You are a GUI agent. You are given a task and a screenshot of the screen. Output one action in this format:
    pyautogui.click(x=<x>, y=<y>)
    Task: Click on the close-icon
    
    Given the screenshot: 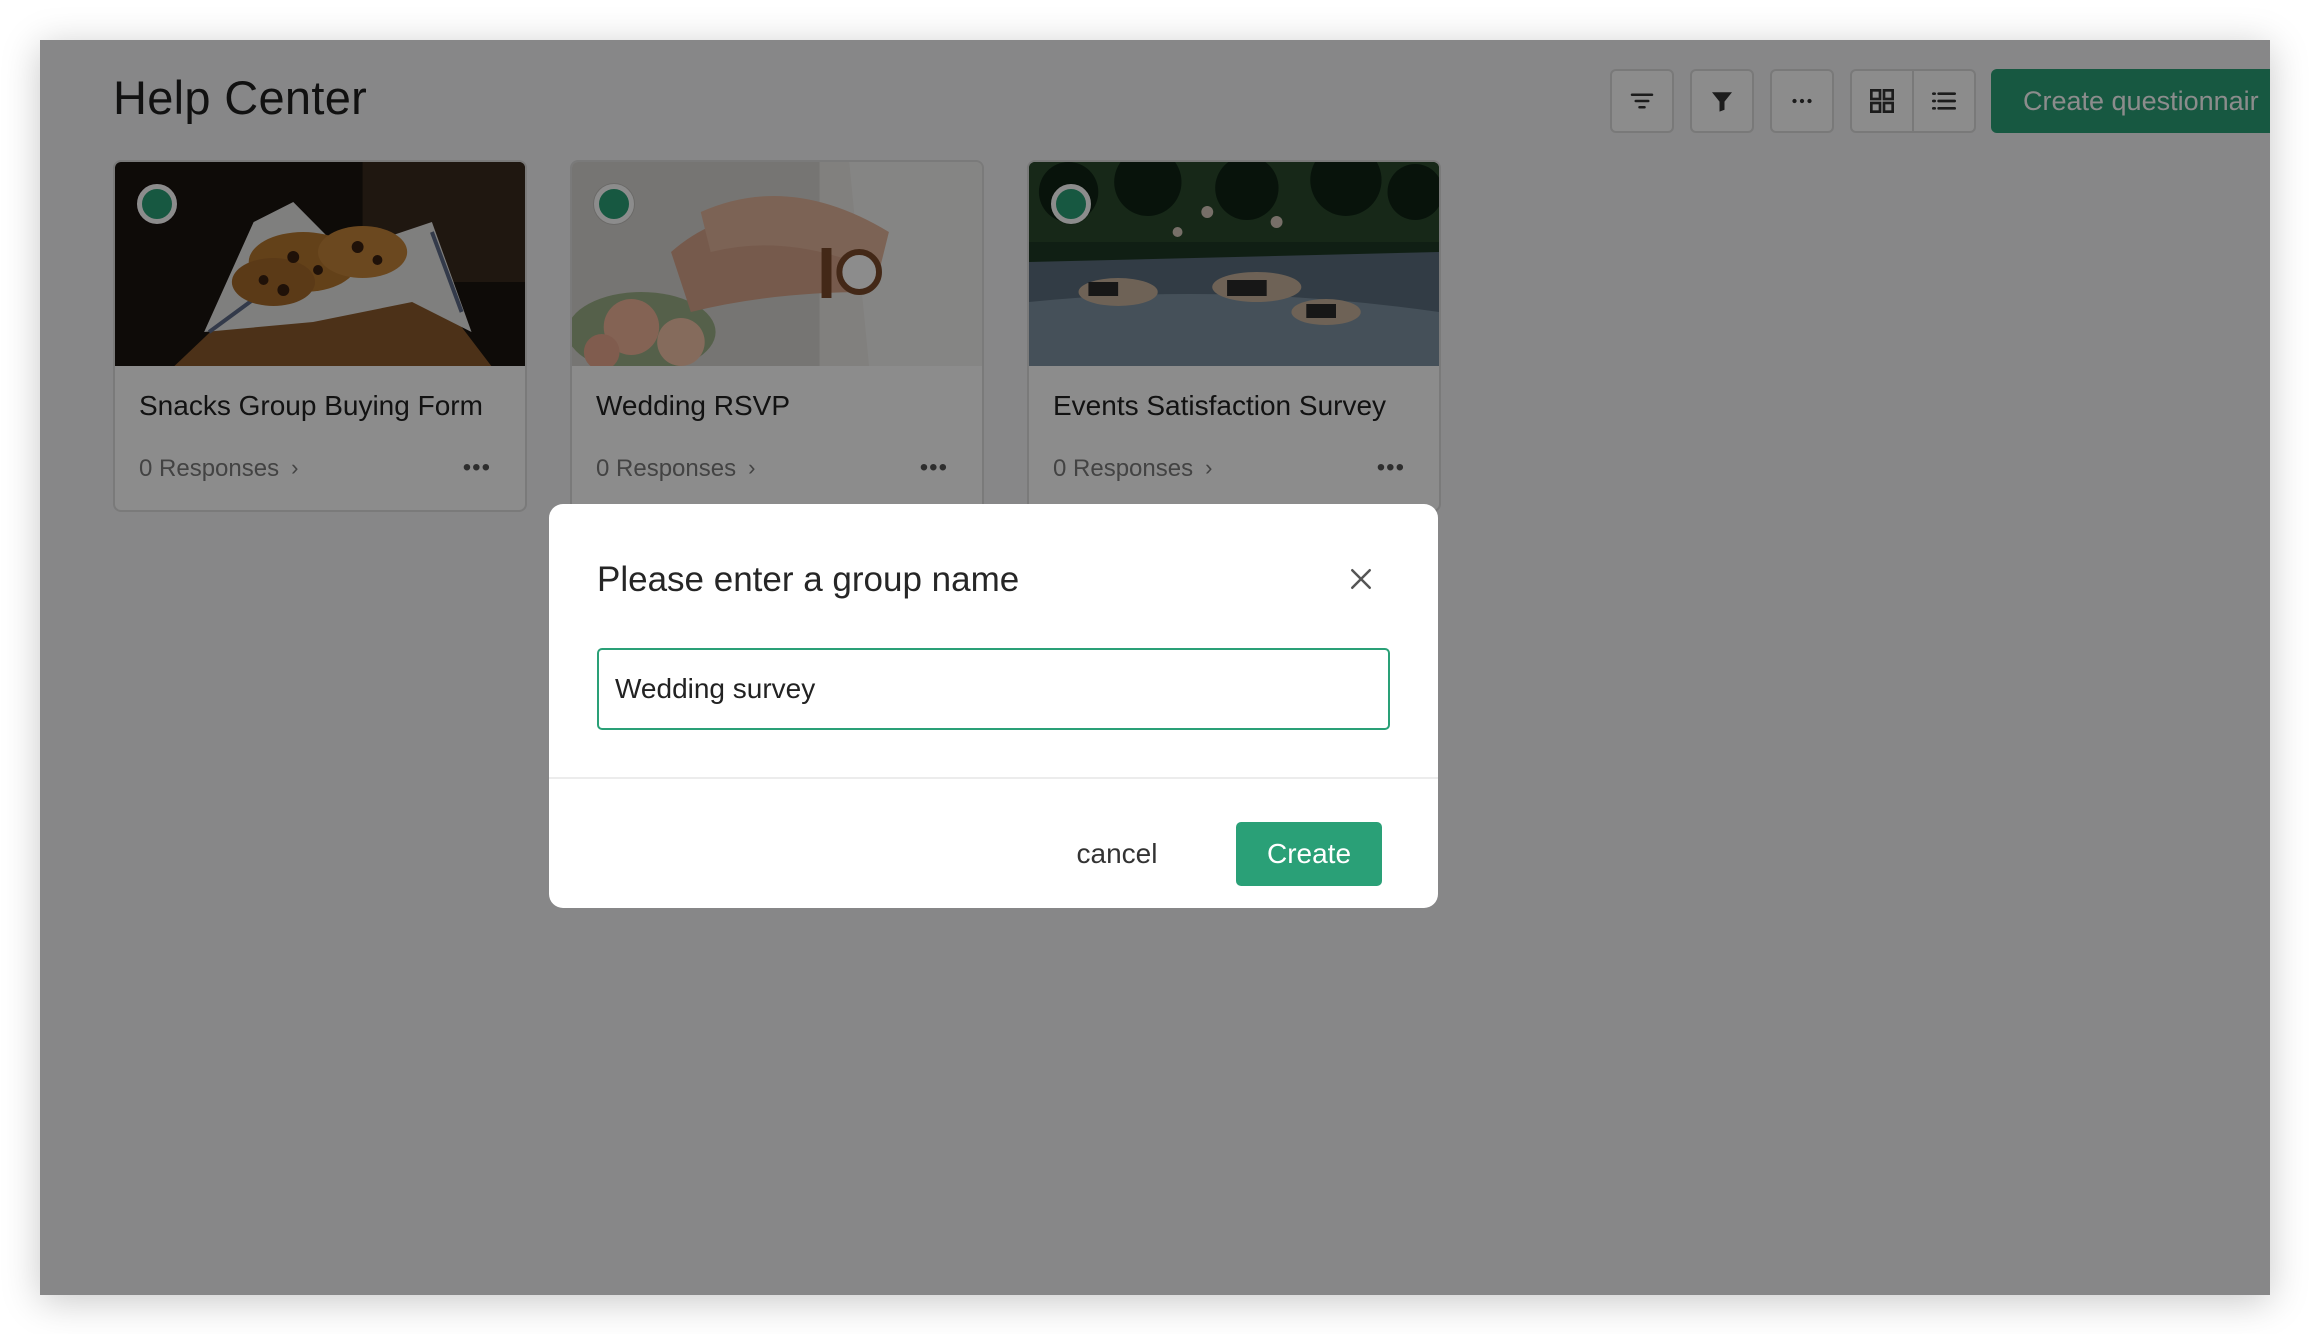 What is the action you would take?
    pyautogui.click(x=1361, y=579)
    